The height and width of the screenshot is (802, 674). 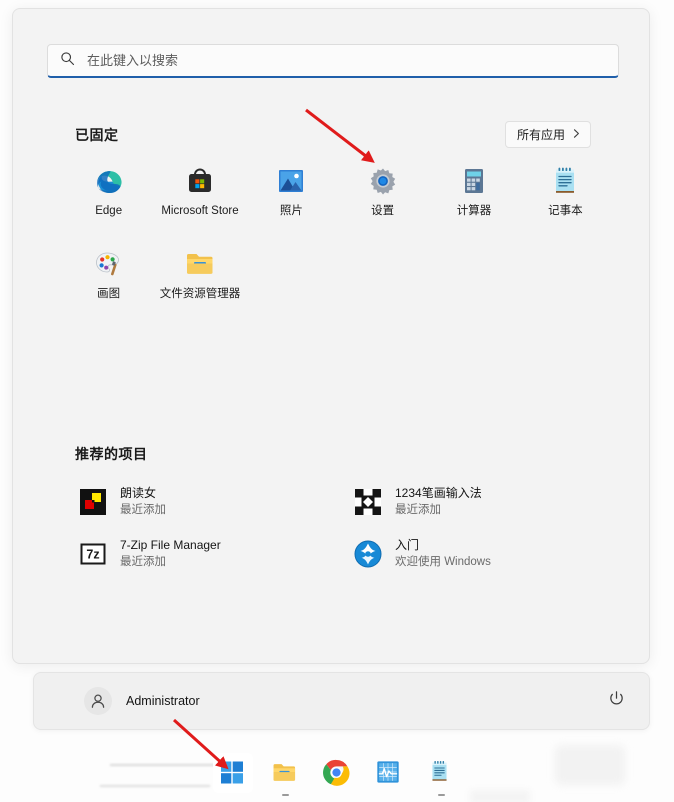 I want to click on app-tile-photos: 照片, so click(x=291, y=191).